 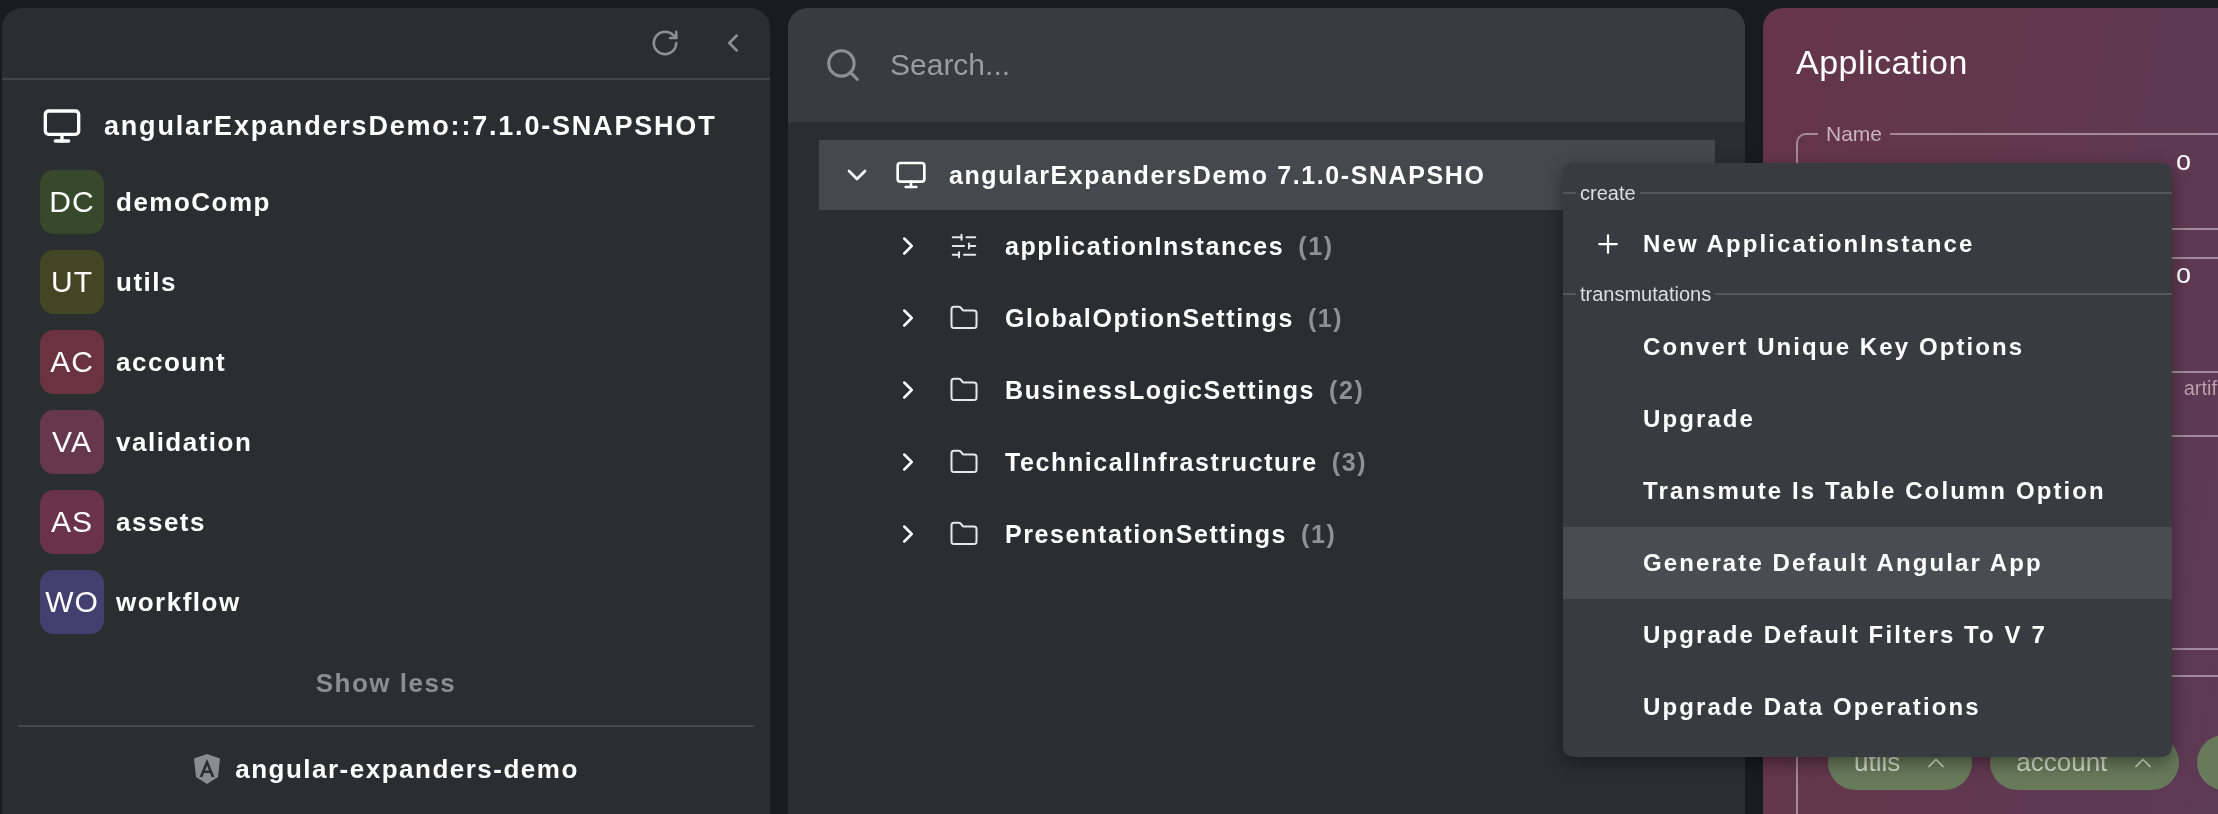 I want to click on menu-section-title: create, so click(x=1608, y=193).